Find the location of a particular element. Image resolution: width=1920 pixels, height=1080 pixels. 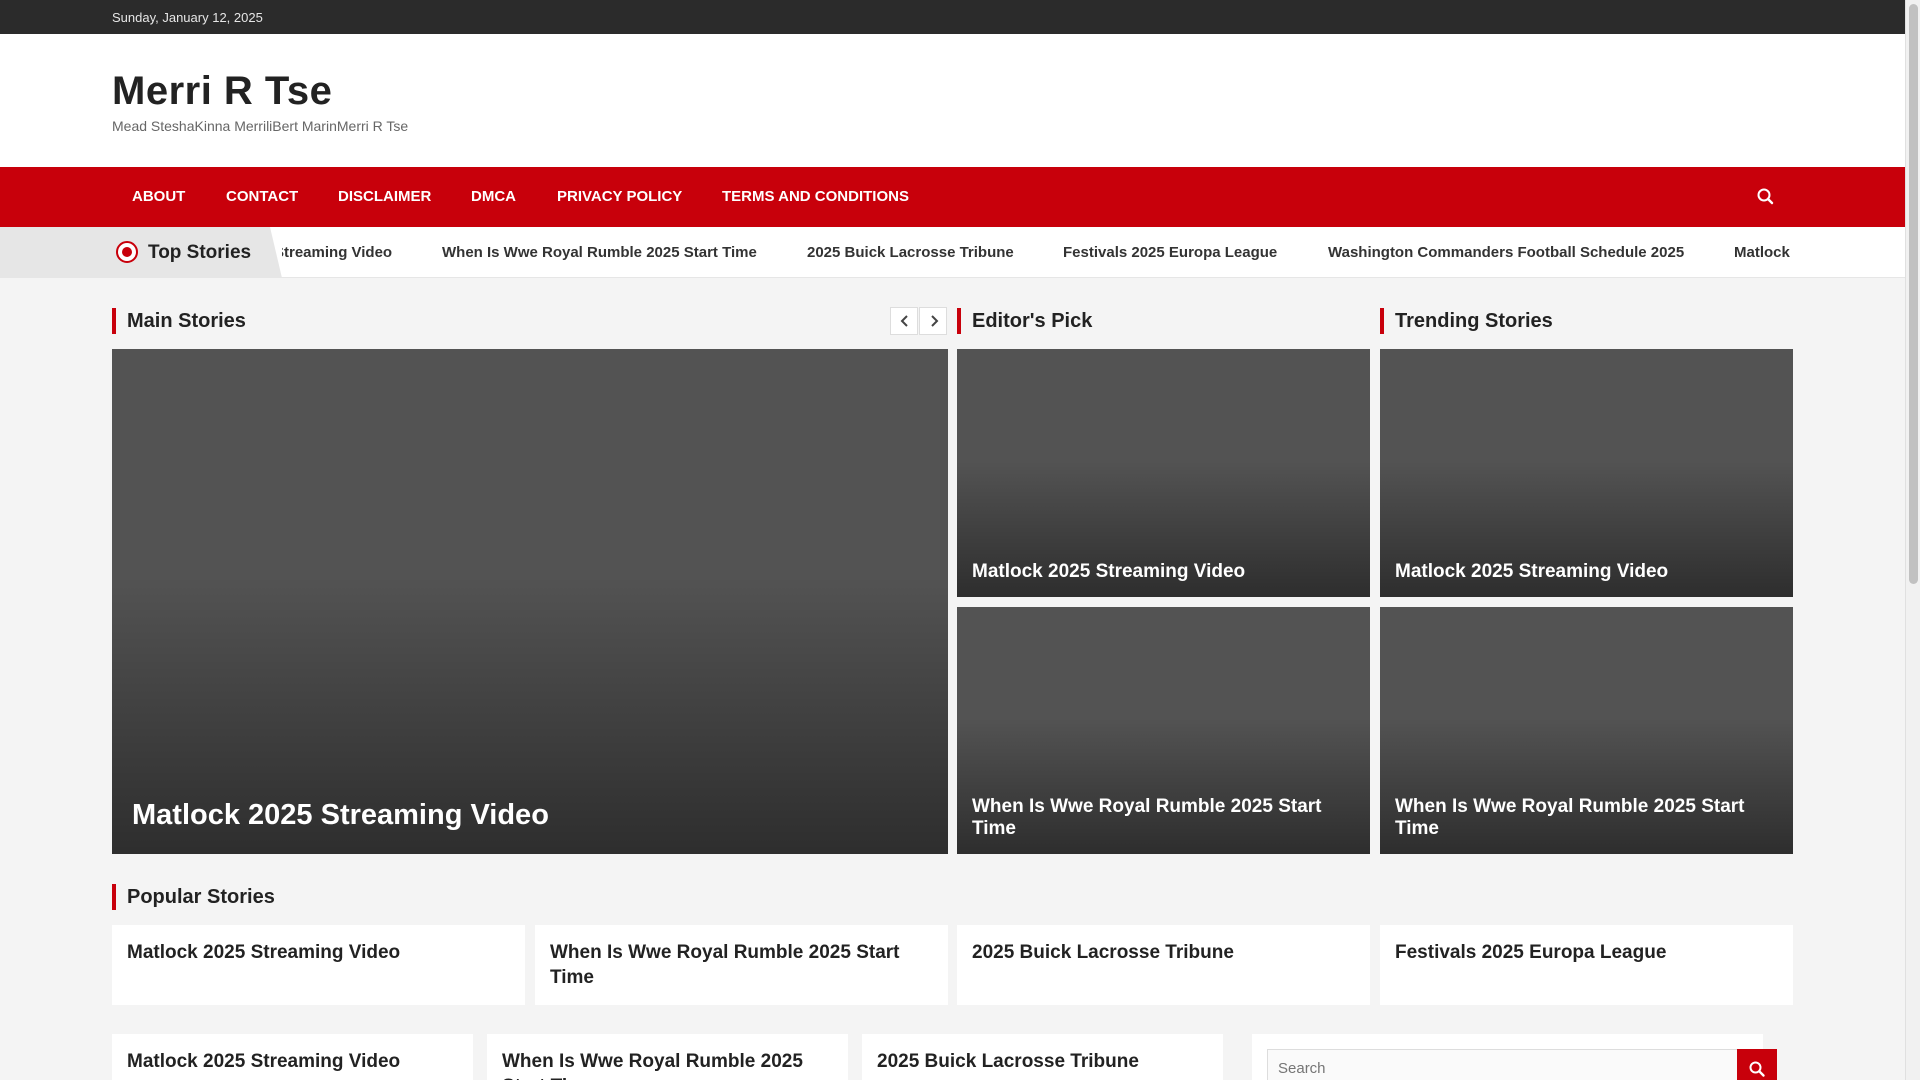

editors-pick-card-title: Matlock 2025 Streaming Video is located at coordinates (1163, 572).